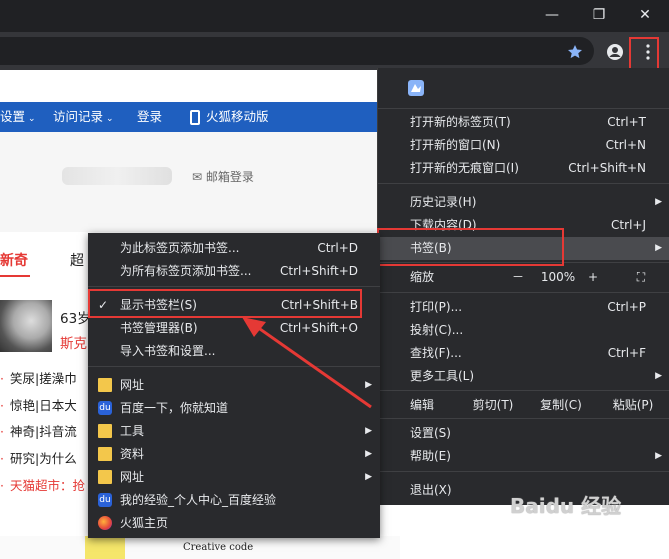 The width and height of the screenshot is (669, 559). Describe the element at coordinates (416, 88) in the screenshot. I see `extension-icon` at that location.